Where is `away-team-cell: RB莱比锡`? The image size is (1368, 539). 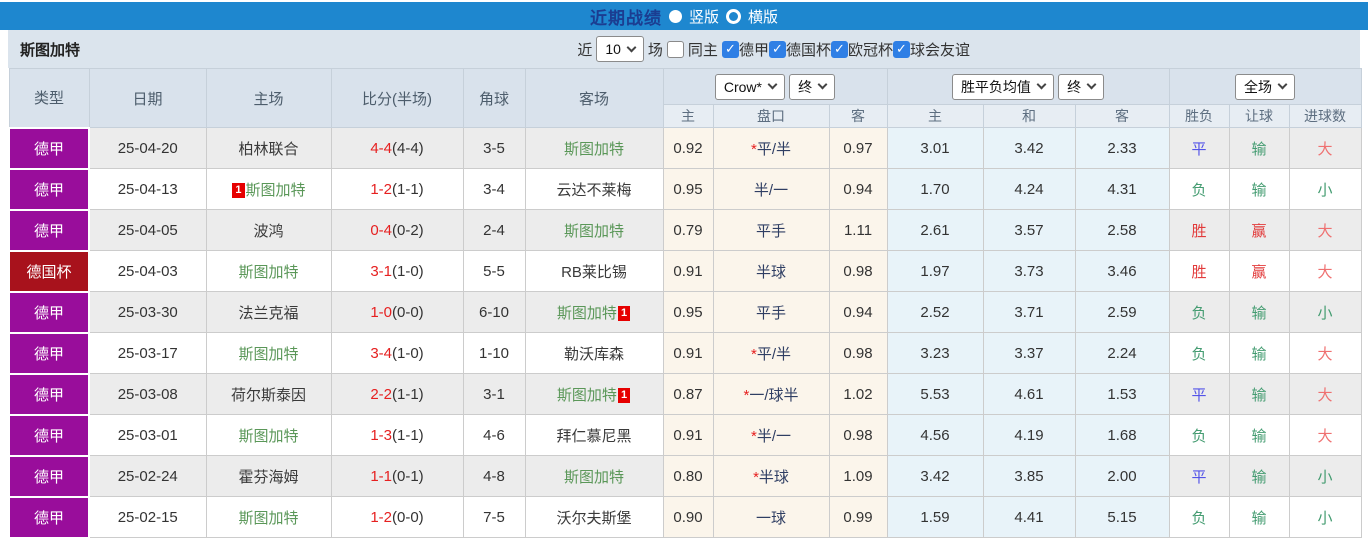 away-team-cell: RB莱比锡 is located at coordinates (594, 271).